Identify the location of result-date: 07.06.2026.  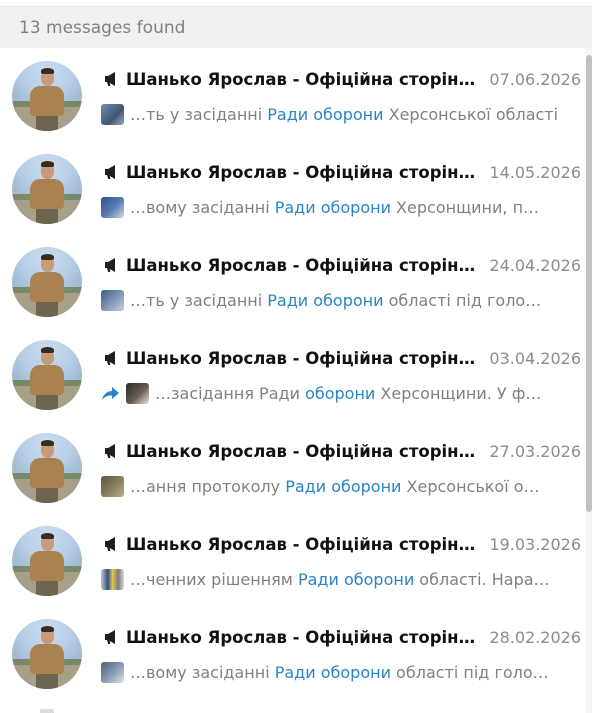
(535, 79).